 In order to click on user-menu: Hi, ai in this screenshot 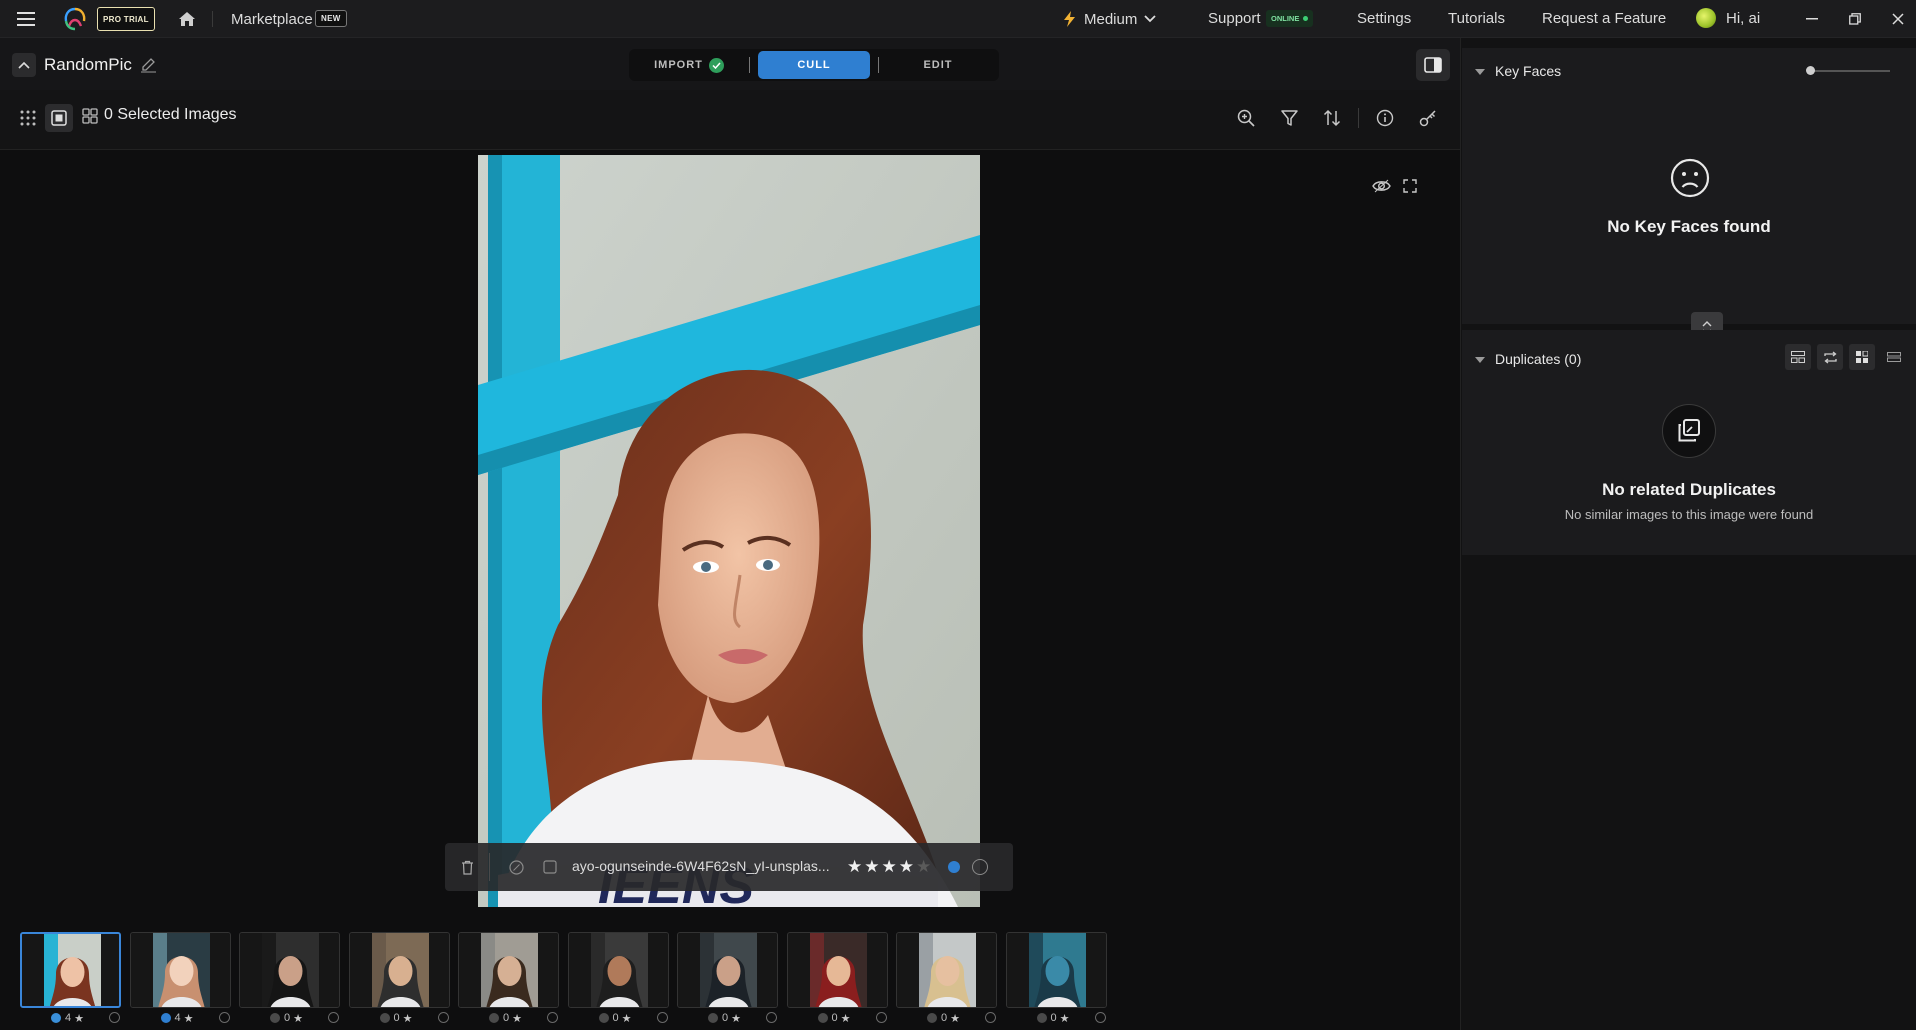, I will do `click(1728, 18)`.